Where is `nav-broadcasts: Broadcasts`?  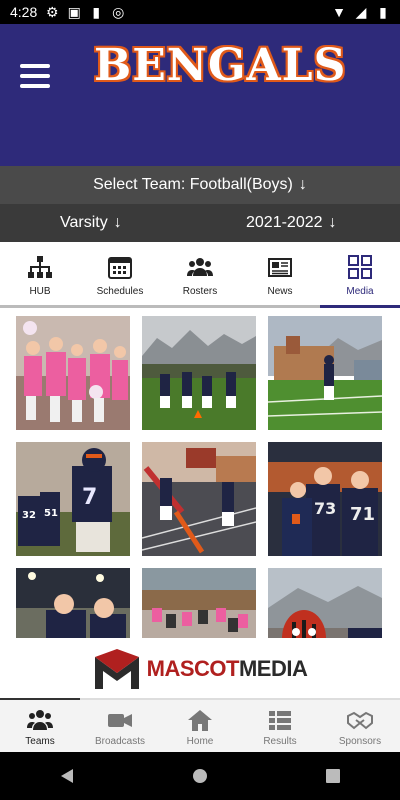 nav-broadcasts: Broadcasts is located at coordinates (120, 726).